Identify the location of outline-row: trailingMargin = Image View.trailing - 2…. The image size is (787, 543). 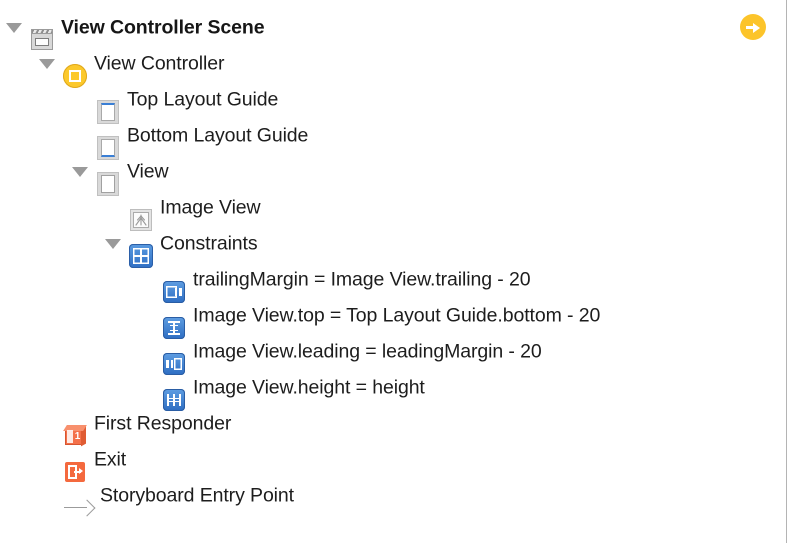
(393, 282).